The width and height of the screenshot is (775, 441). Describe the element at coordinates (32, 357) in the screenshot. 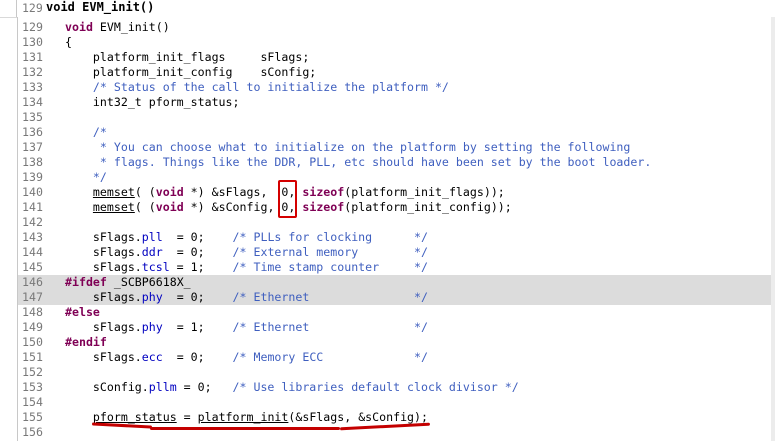

I see `line-number: 151` at that location.